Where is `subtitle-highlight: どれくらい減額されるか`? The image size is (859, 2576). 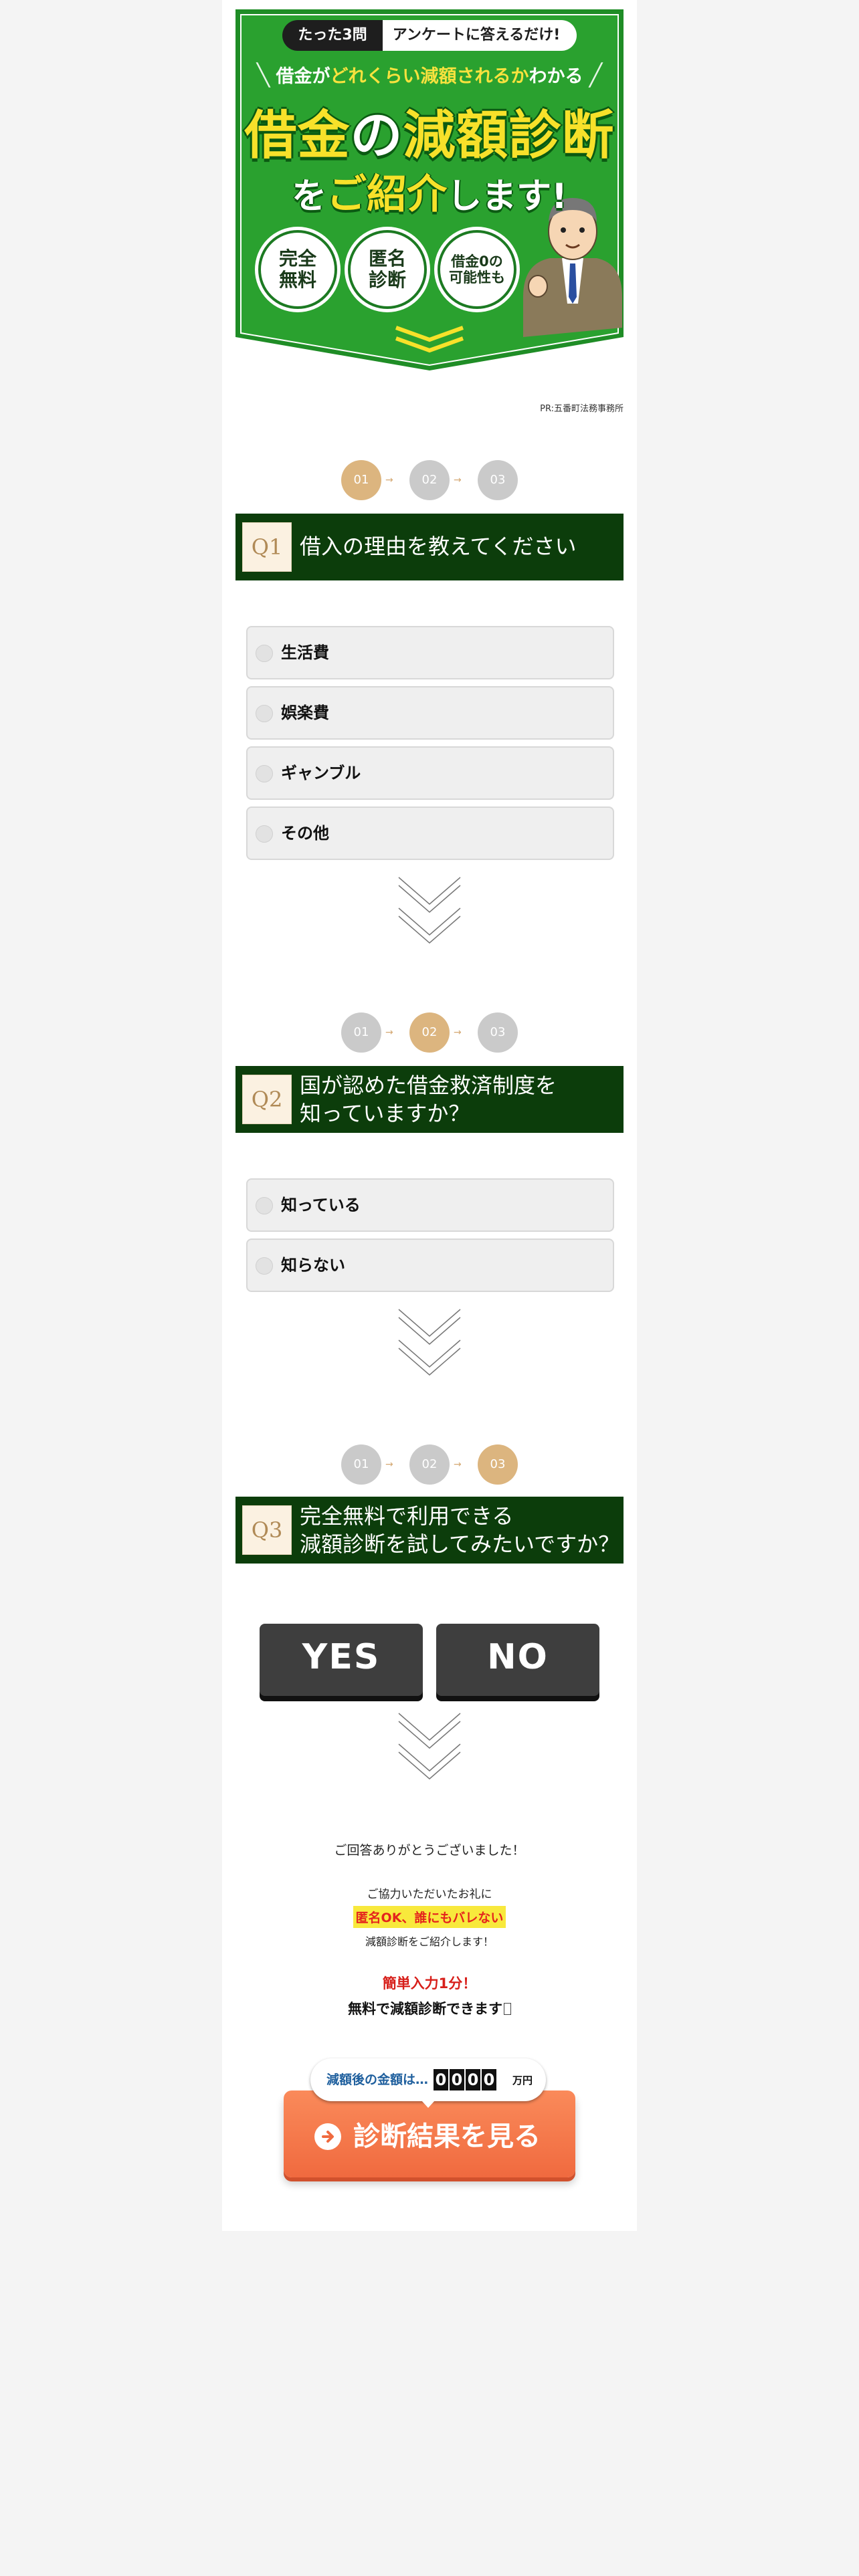 subtitle-highlight: どれくらい減額されるか is located at coordinates (429, 76).